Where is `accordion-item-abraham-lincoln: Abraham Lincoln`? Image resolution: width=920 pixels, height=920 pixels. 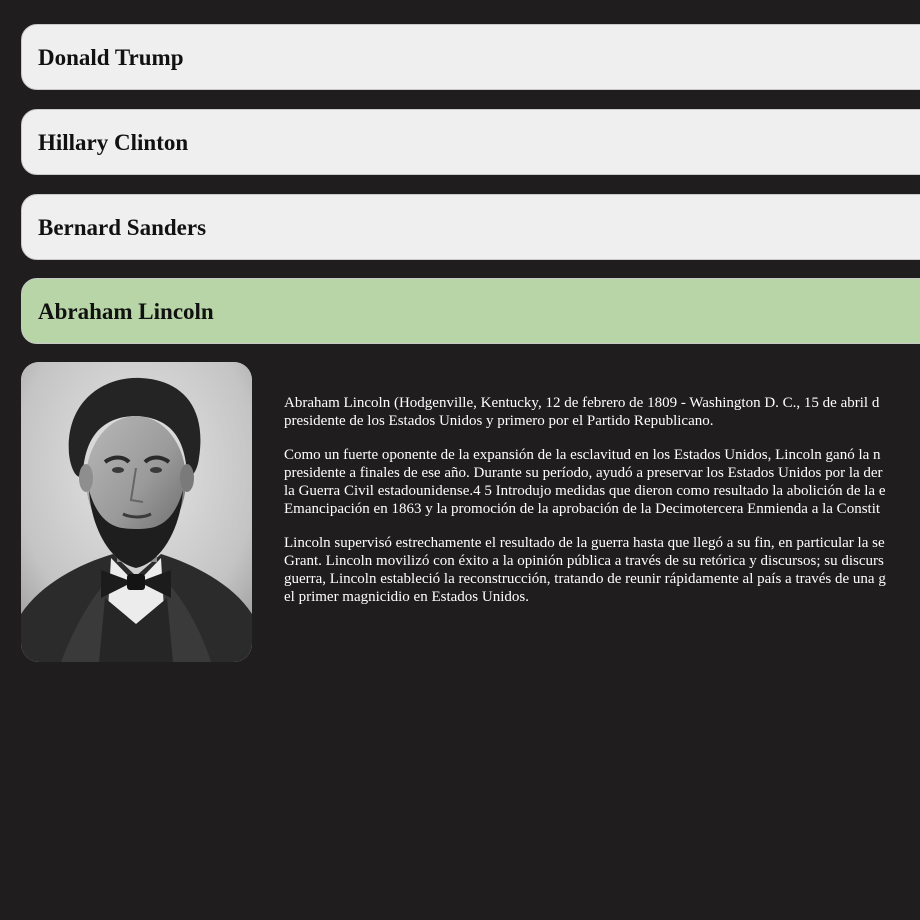 accordion-item-abraham-lincoln: Abraham Lincoln is located at coordinates (470, 311).